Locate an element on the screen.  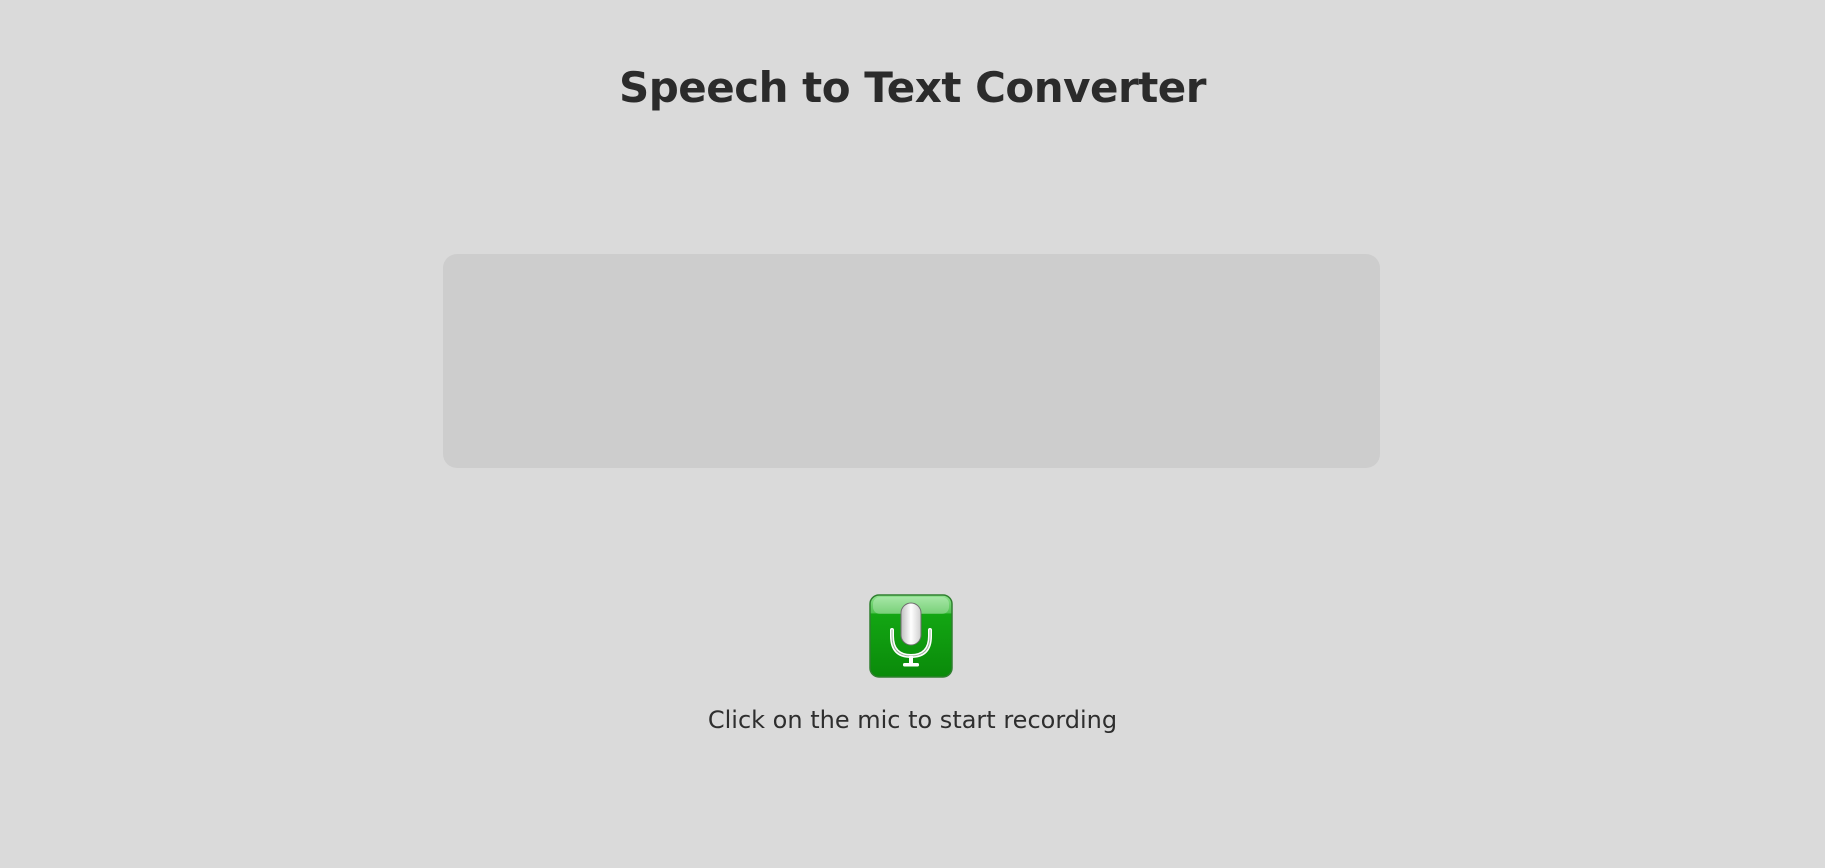
page-title: Speech to Text Converter is located at coordinates (912, 87).